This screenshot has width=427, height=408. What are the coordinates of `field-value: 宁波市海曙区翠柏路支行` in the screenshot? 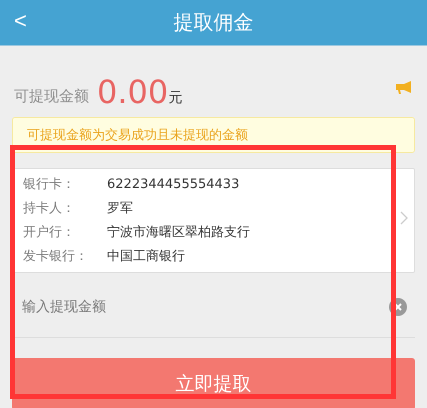 It's located at (179, 233).